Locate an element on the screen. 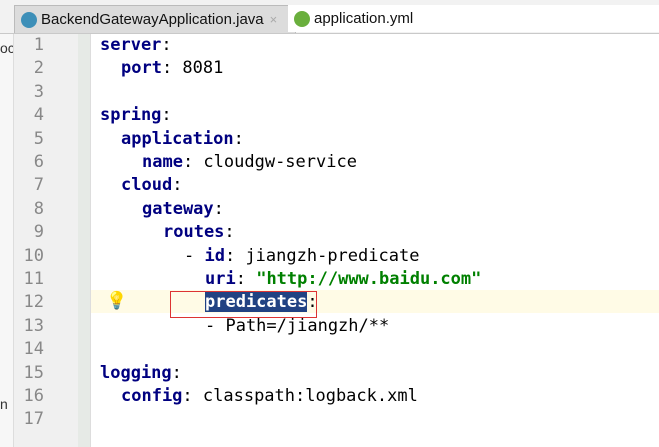 This screenshot has width=659, height=447. tab-label: application.yml is located at coordinates (364, 18).